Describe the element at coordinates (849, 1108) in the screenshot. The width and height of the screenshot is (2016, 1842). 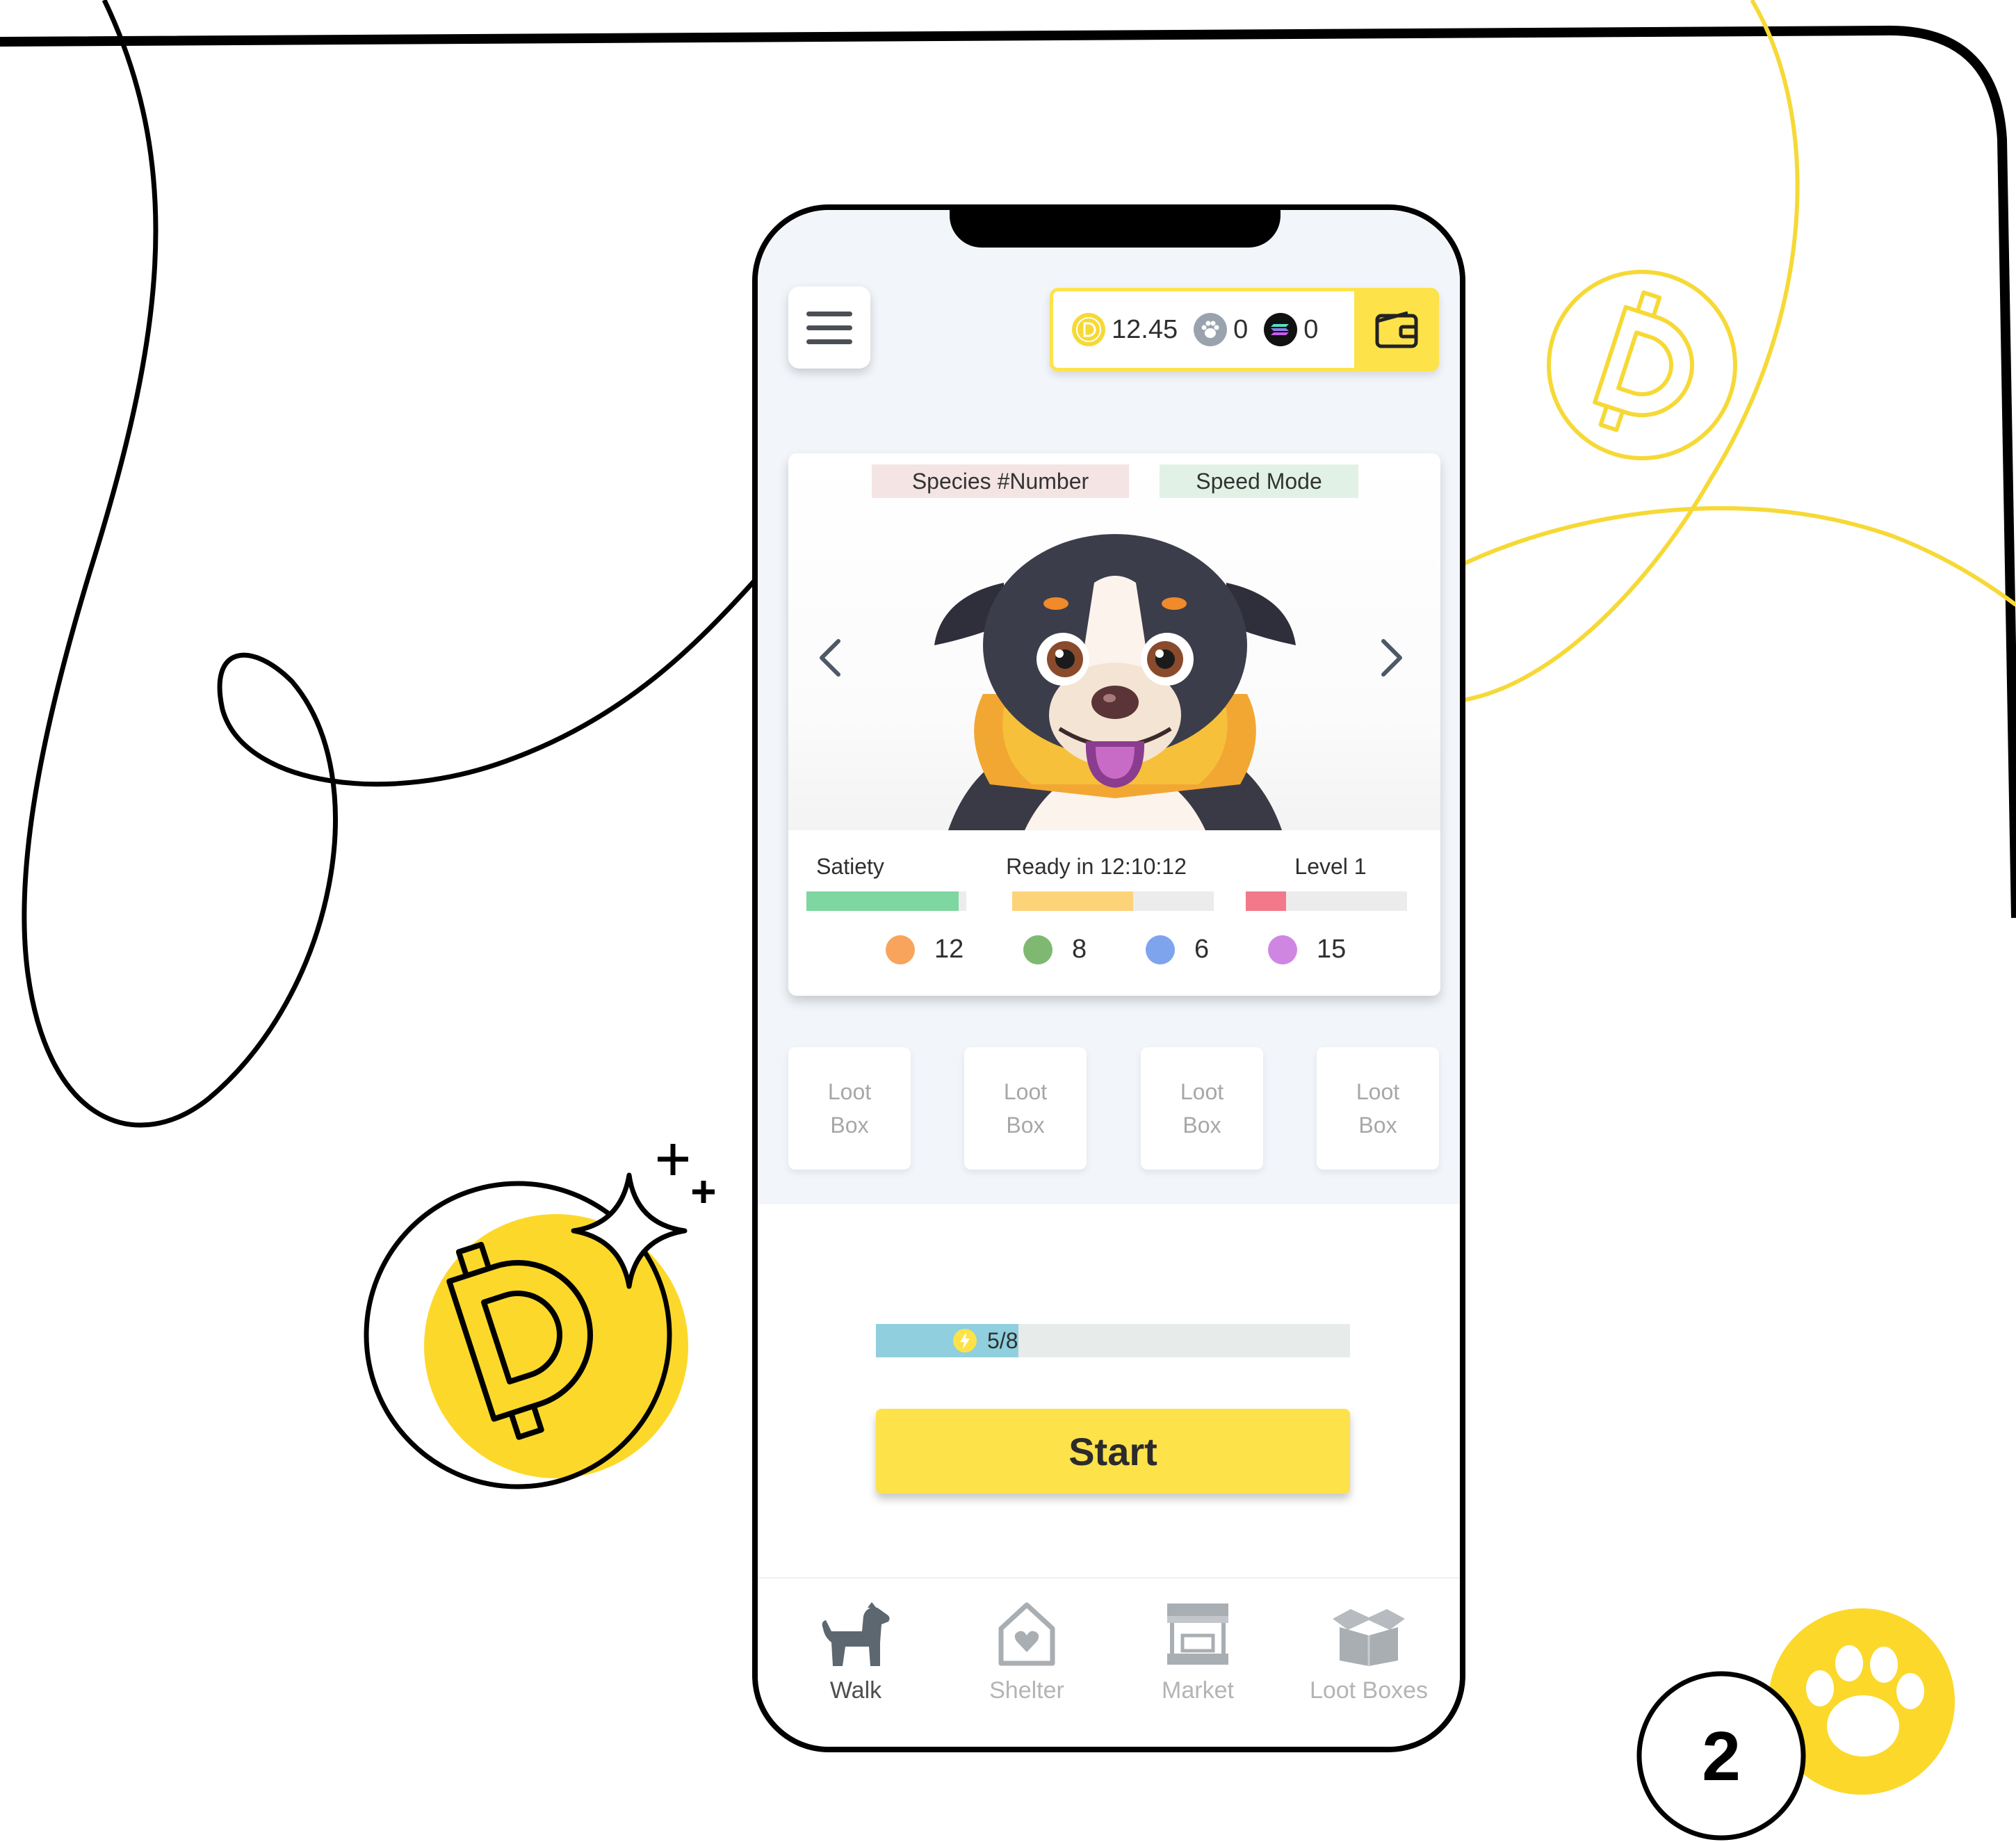
I see `loot-box-slot-1: Loot Box` at that location.